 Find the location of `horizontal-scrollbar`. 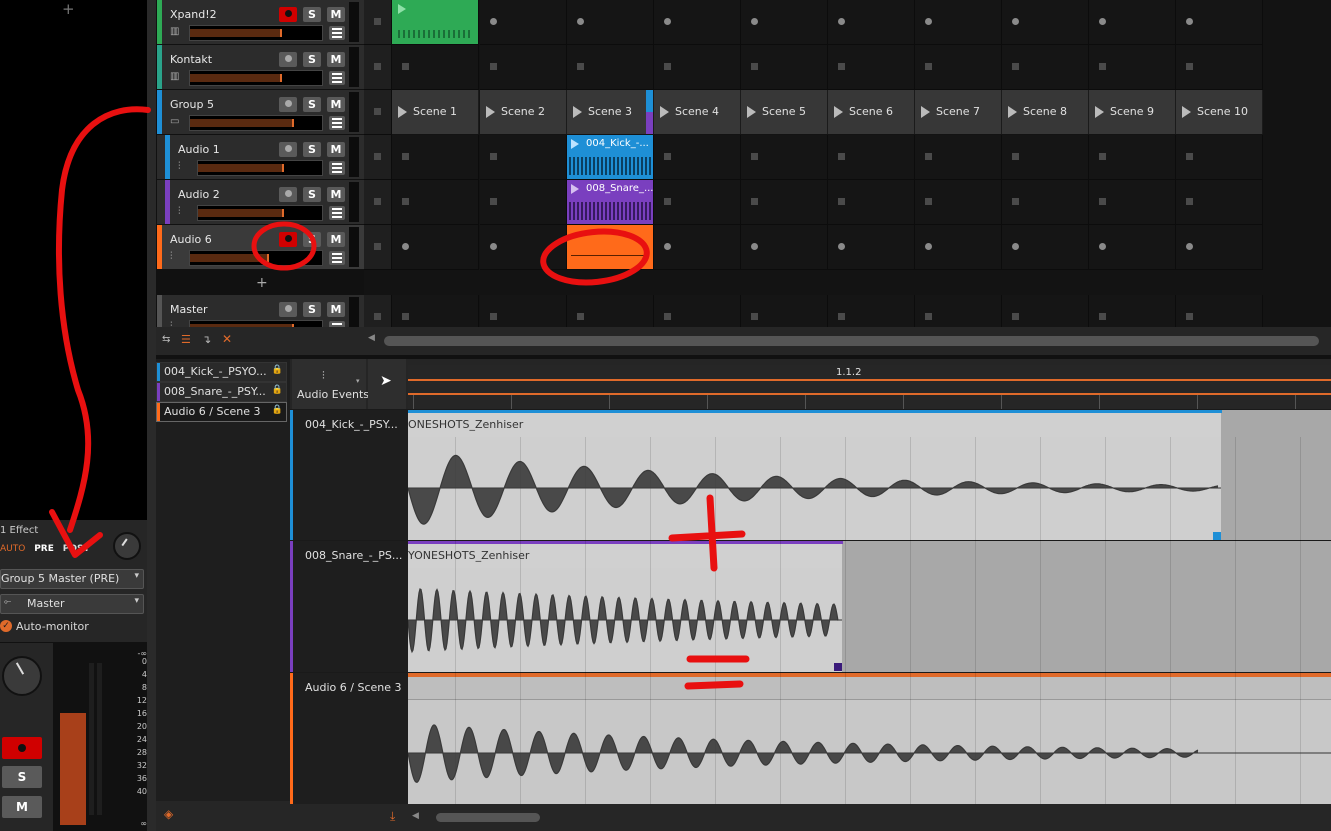

horizontal-scrollbar is located at coordinates (851, 341).